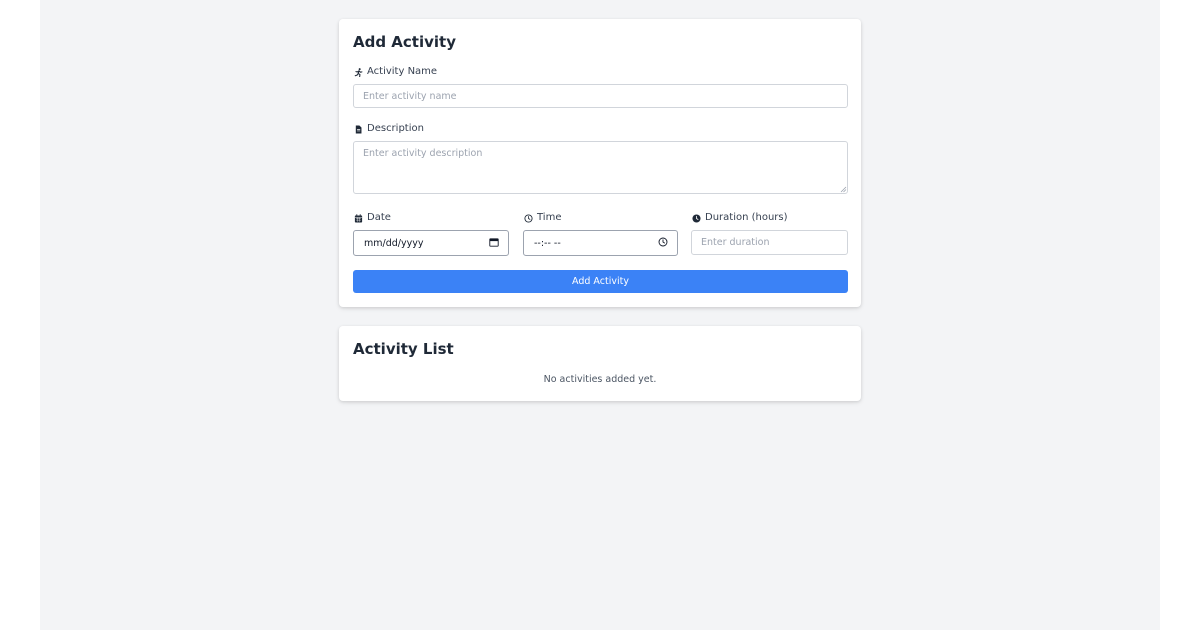 This screenshot has width=1200, height=630. What do you see at coordinates (403, 349) in the screenshot?
I see `activity-list-title: Activity List` at bounding box center [403, 349].